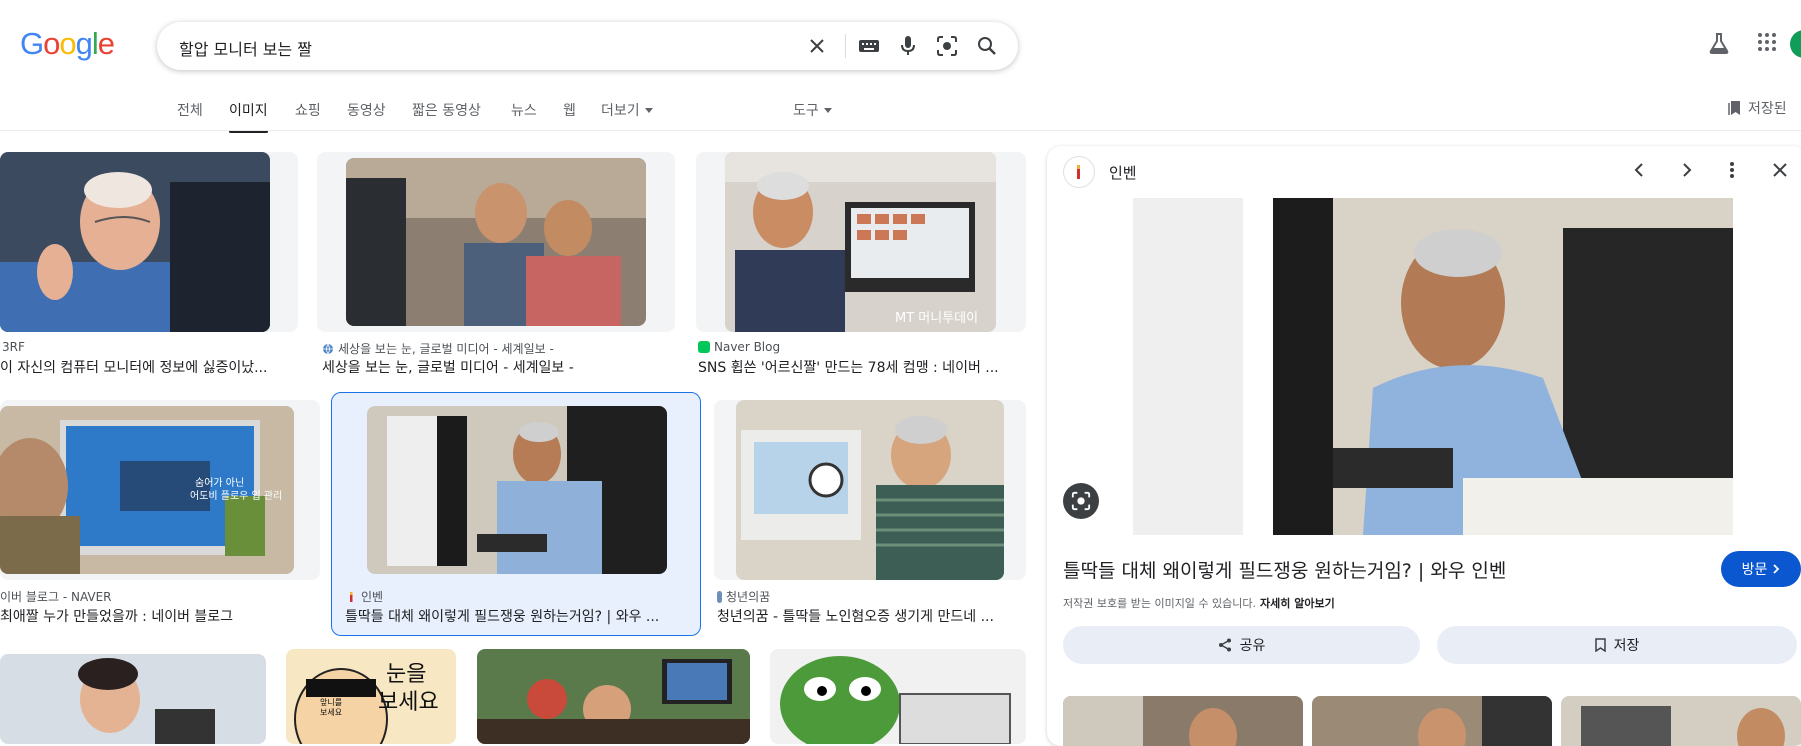 This screenshot has width=1801, height=746. I want to click on bookmark-stack-icon, so click(1734, 108).